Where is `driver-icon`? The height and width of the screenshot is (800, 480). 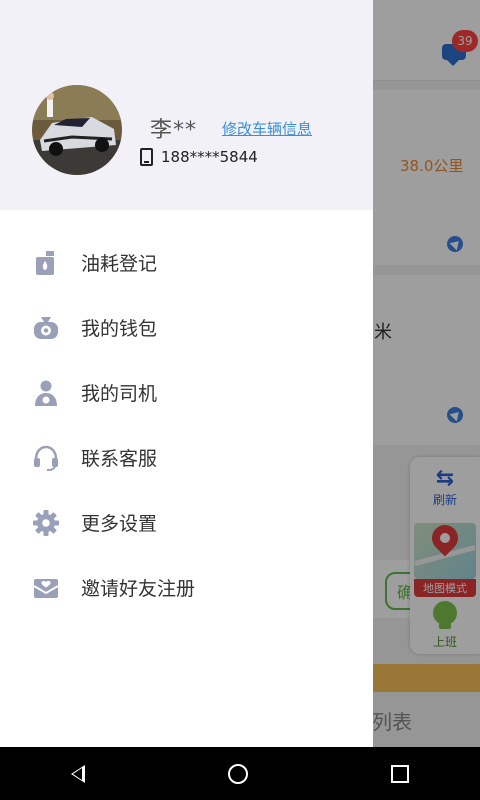
driver-icon is located at coordinates (46, 393).